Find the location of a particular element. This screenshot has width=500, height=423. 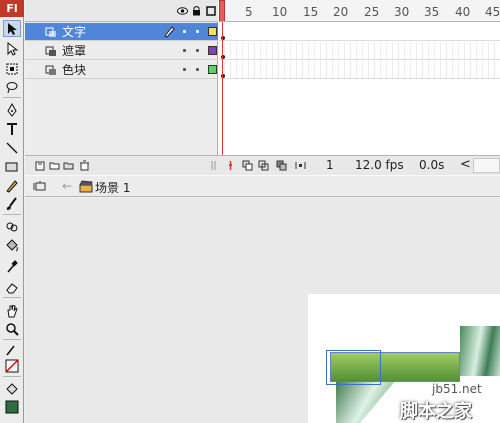

watermark-url: jb51.net is located at coordinates (457, 389).